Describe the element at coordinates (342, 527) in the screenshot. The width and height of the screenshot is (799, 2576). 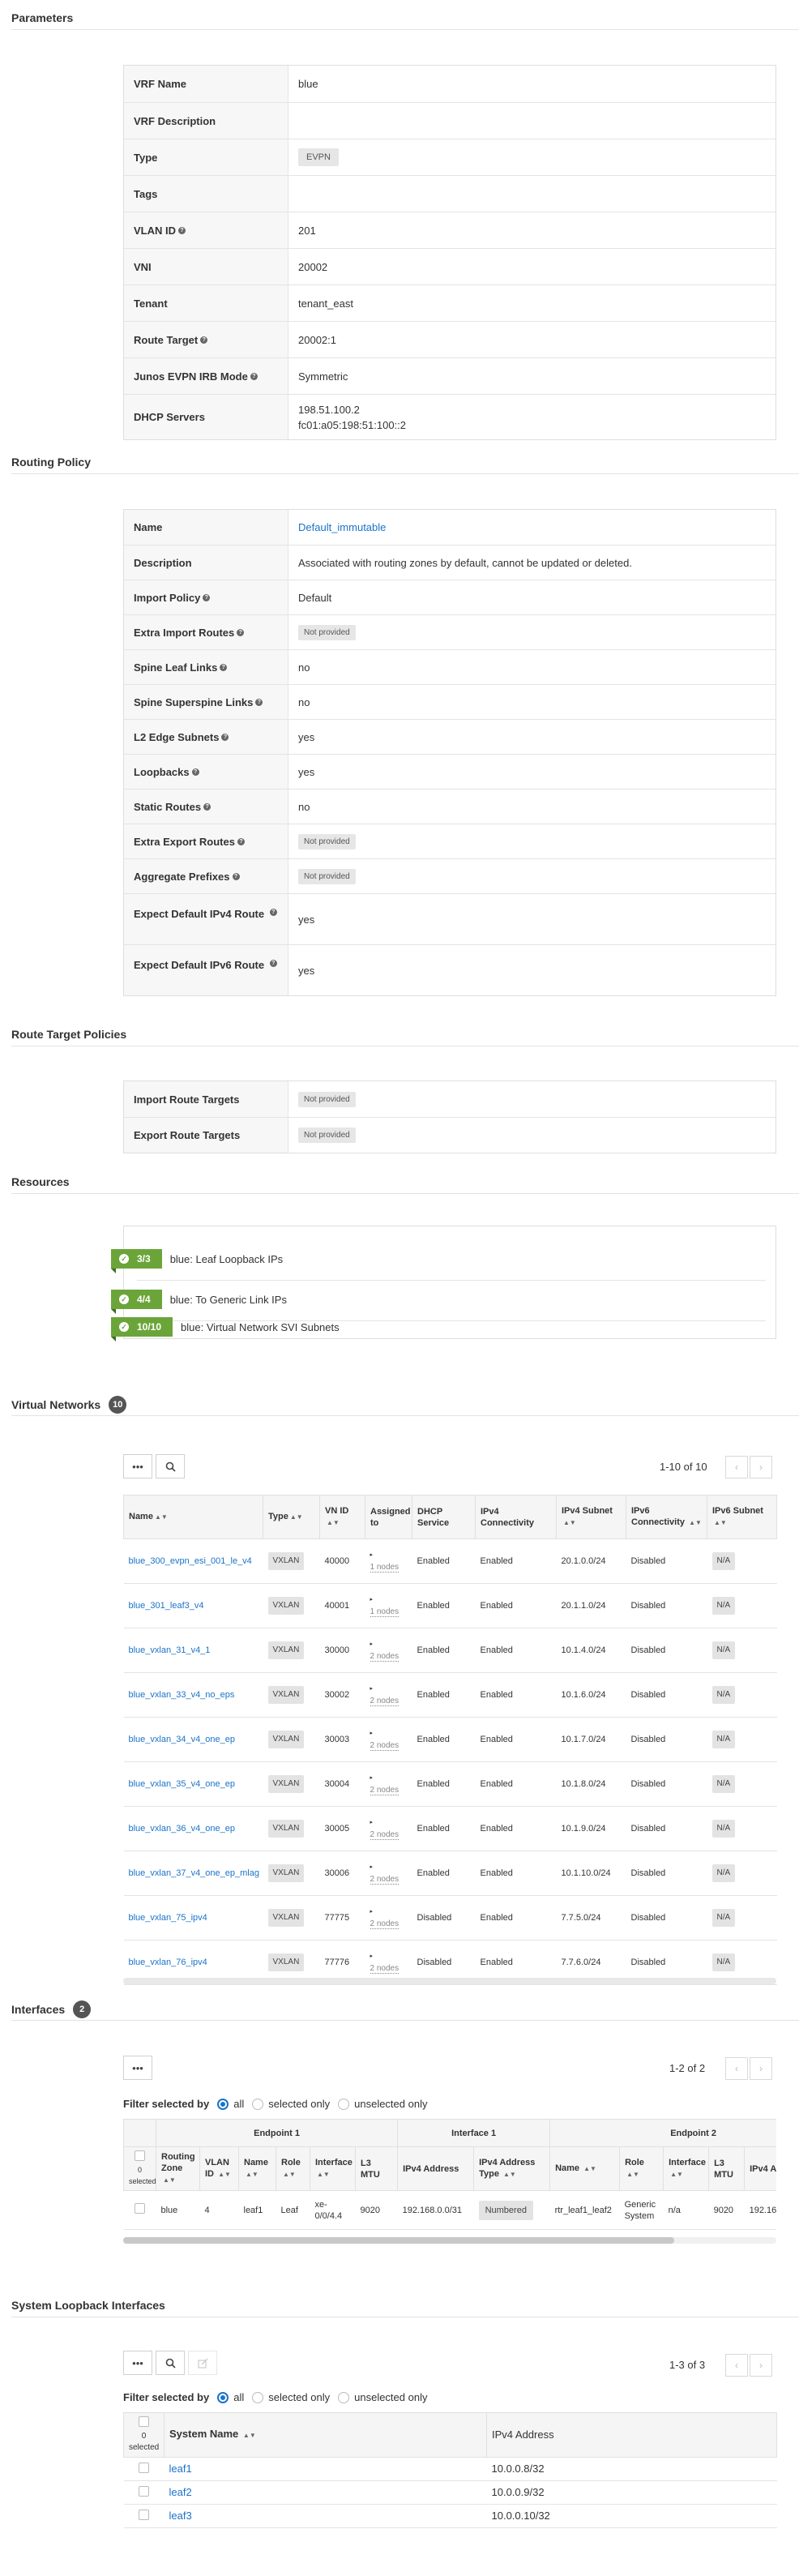
I see `policy-name-link: Default_immutable` at that location.